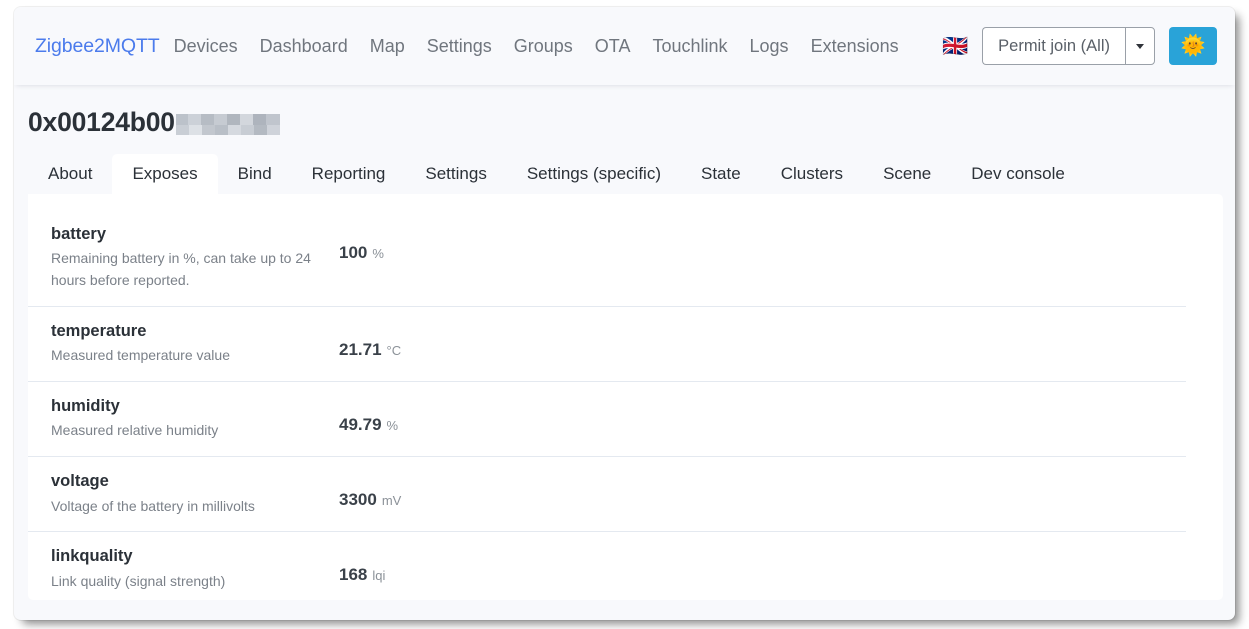 The width and height of the screenshot is (1249, 629). I want to click on expose-name: temperature, so click(99, 330).